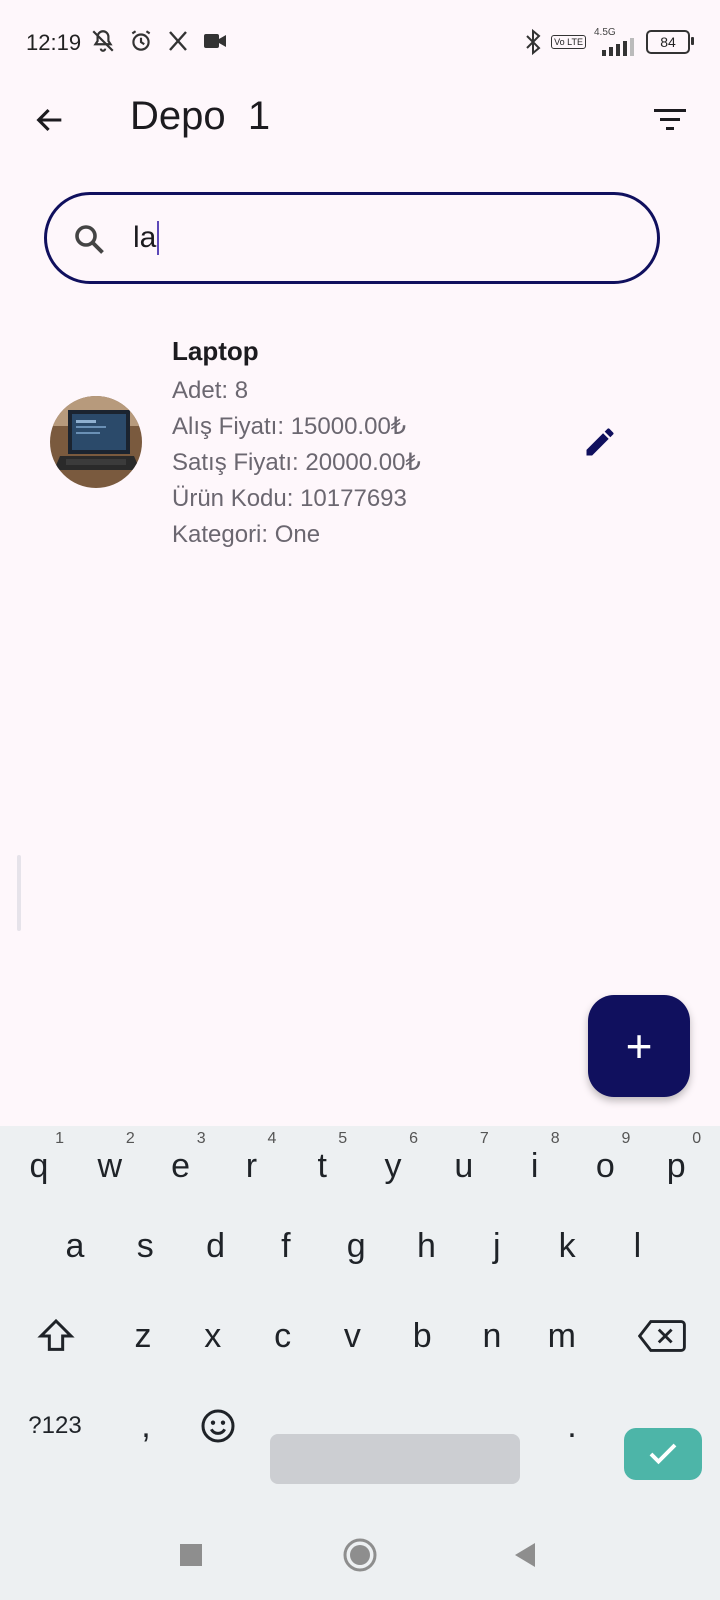 The height and width of the screenshot is (1600, 720). What do you see at coordinates (289, 498) in the screenshot?
I see `product-code: Ürün Kodu: 10177693` at bounding box center [289, 498].